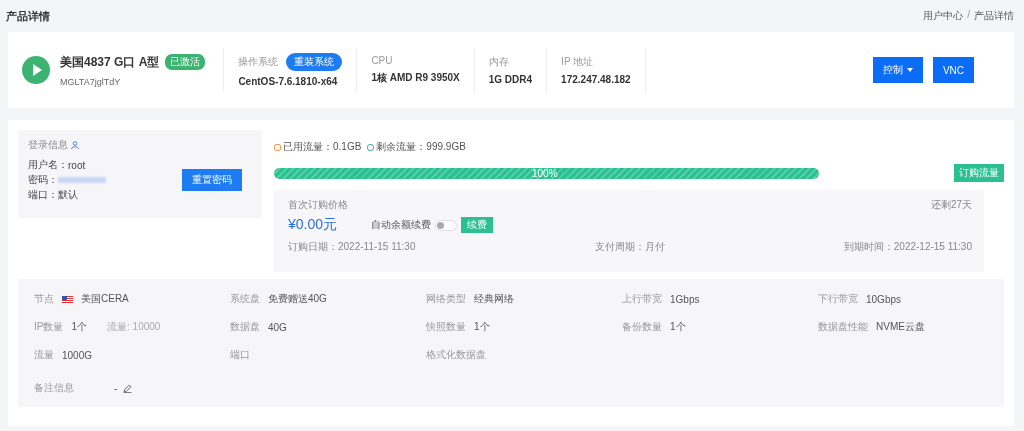 The height and width of the screenshot is (431, 1024). What do you see at coordinates (75, 145) in the screenshot?
I see `user-icon` at bounding box center [75, 145].